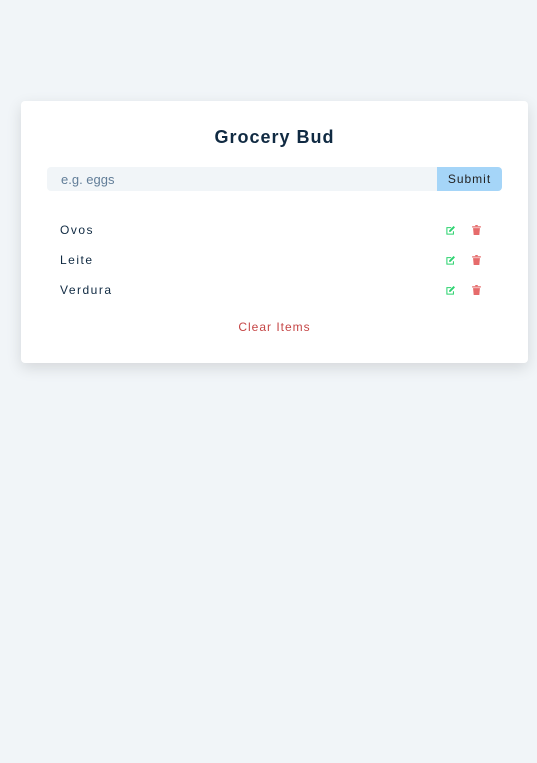  I want to click on clear-items-button: Clear Items, so click(274, 327).